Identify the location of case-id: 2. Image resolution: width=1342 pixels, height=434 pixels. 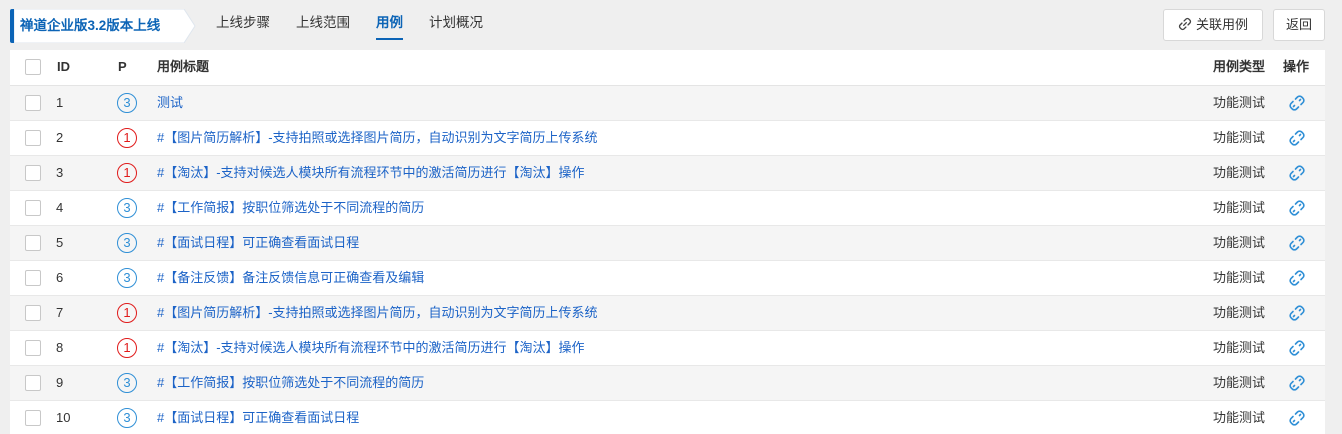
(60, 137).